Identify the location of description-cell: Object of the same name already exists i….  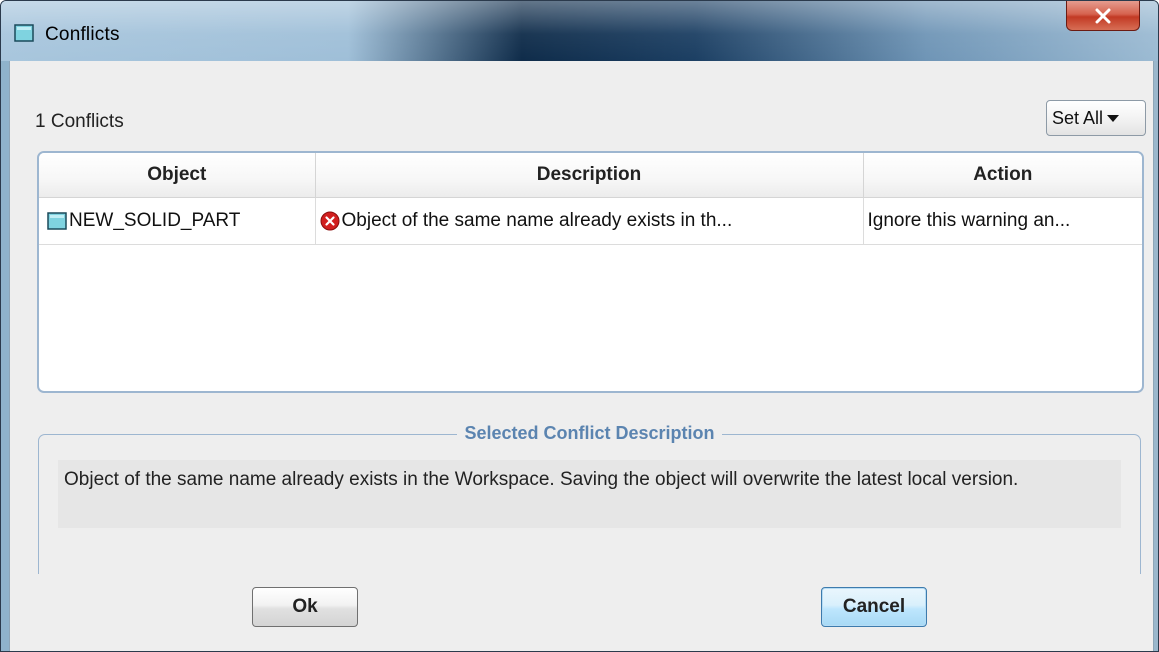
(589, 221).